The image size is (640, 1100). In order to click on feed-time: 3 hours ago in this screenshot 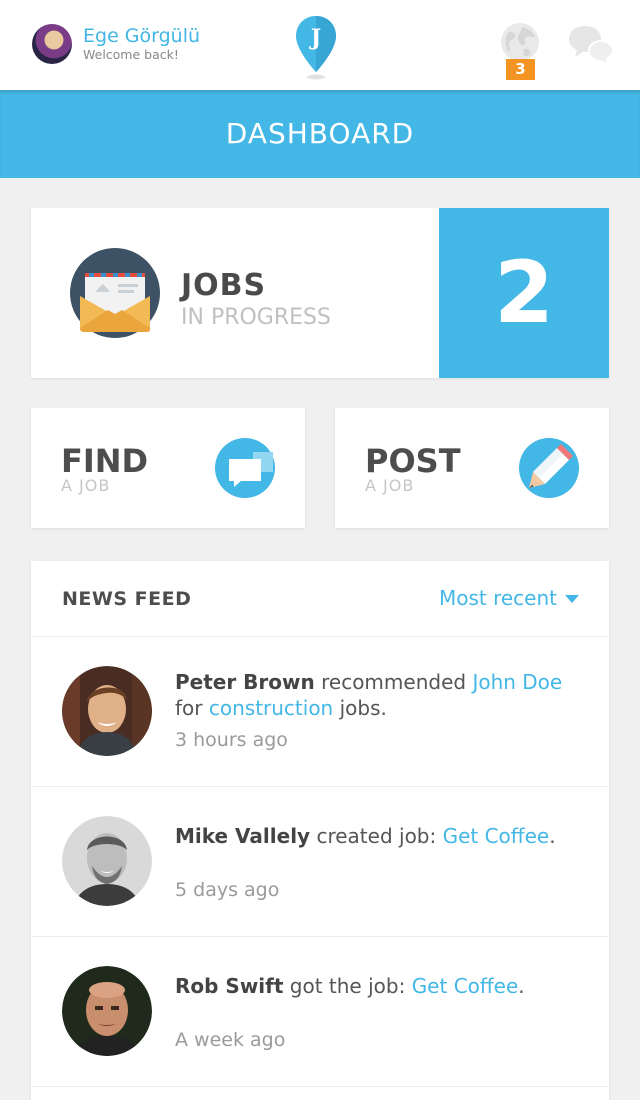, I will do `click(231, 740)`.